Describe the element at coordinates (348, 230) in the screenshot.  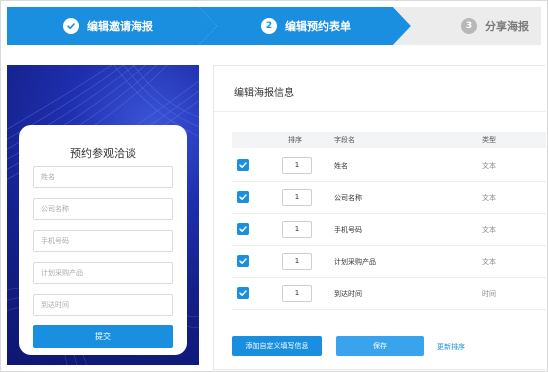
I see `field-name: 手机号码` at that location.